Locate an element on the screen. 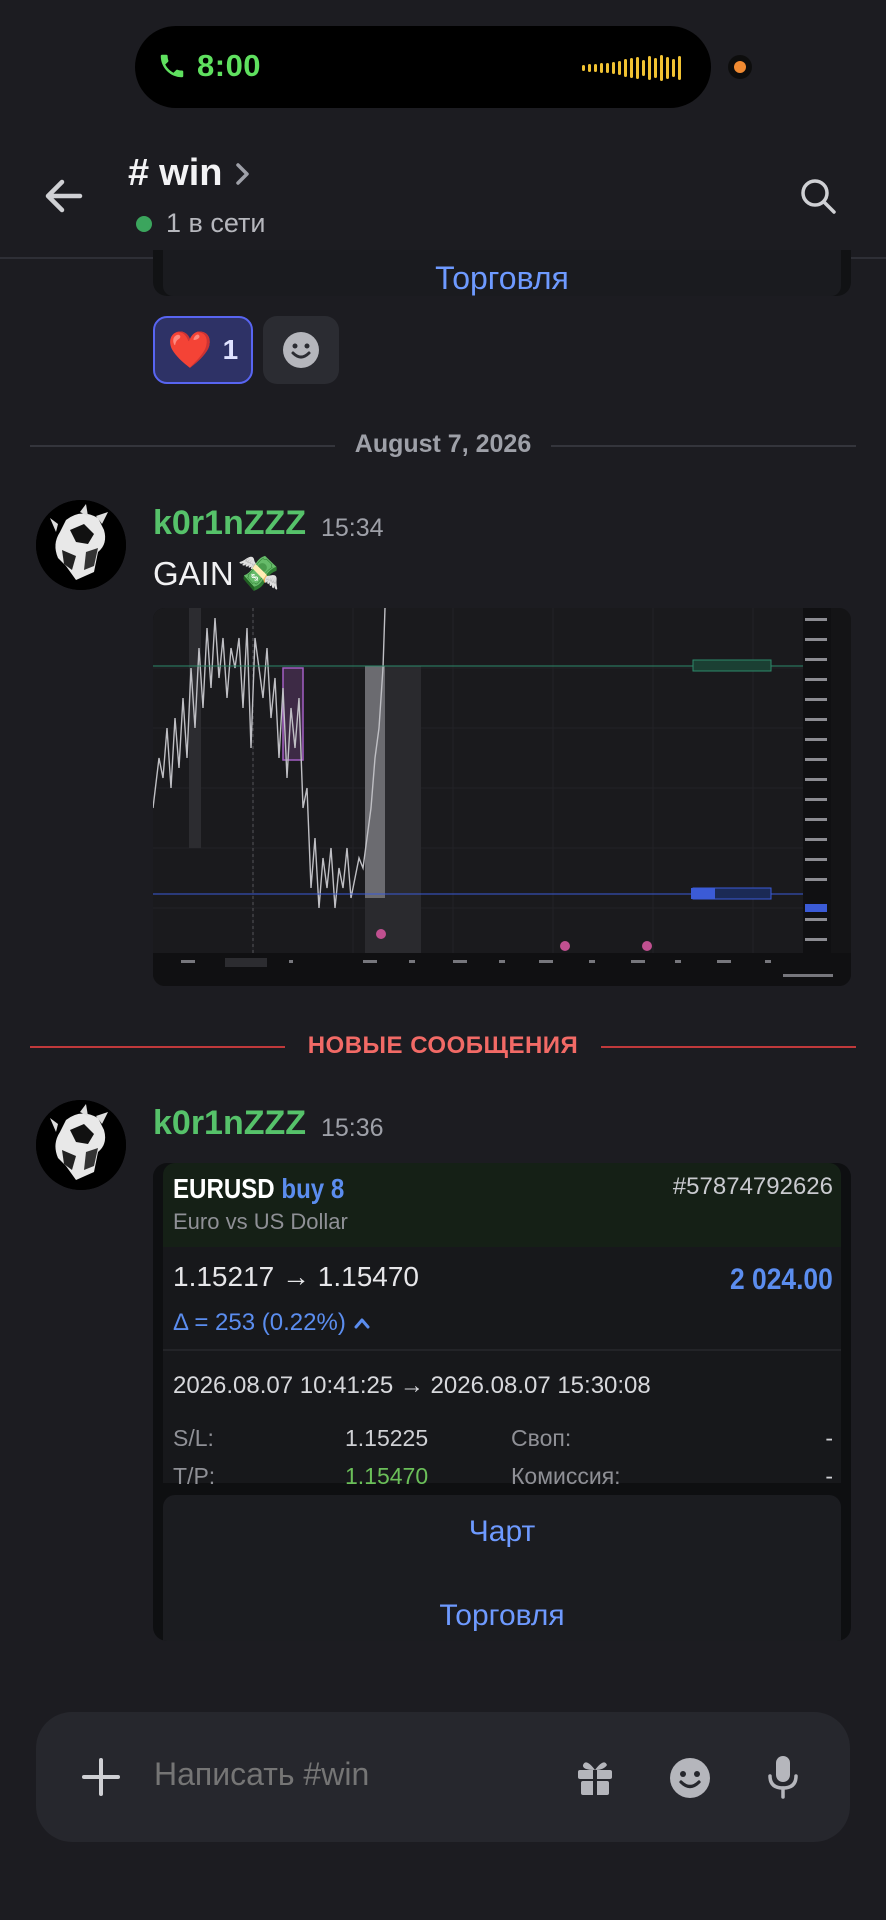 The width and height of the screenshot is (886, 1920). sl-value: 1.15225 is located at coordinates (387, 1438).